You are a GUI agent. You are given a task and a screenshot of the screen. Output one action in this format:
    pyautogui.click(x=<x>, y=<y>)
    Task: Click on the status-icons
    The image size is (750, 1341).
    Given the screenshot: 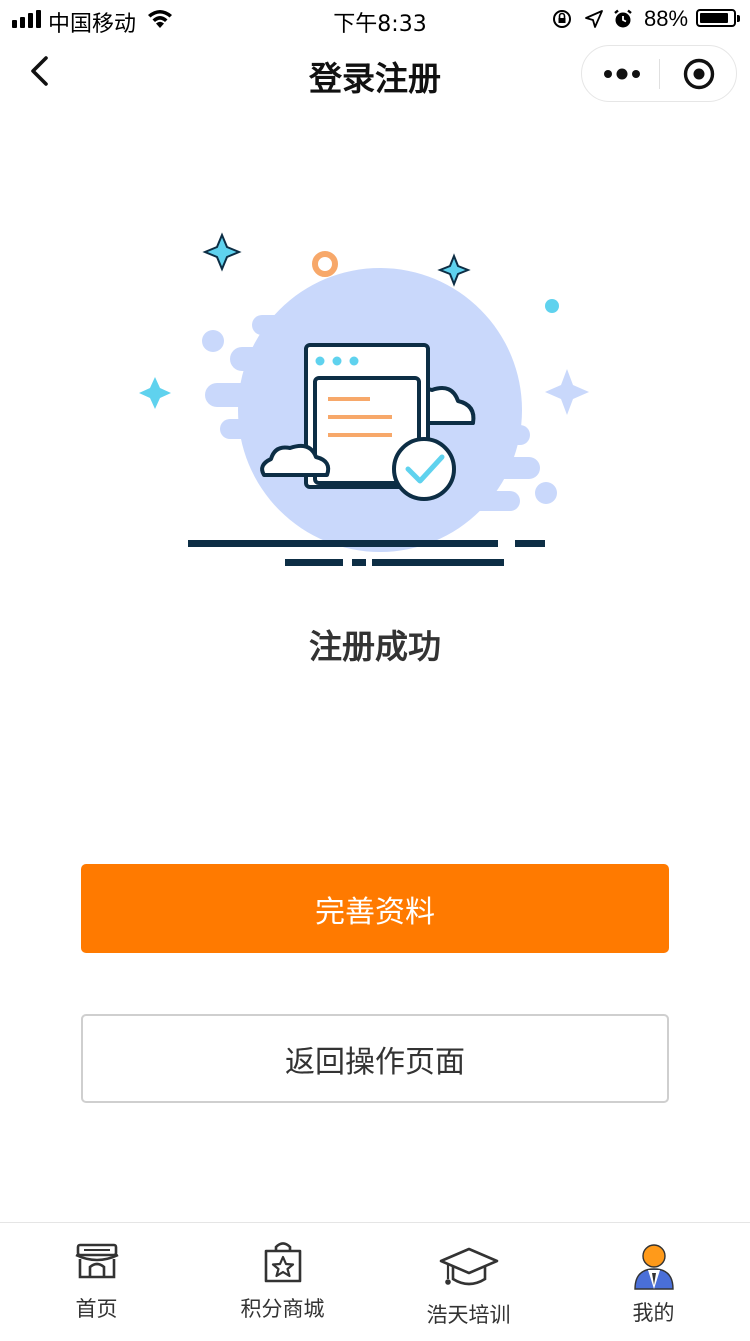 What is the action you would take?
    pyautogui.click(x=592, y=18)
    